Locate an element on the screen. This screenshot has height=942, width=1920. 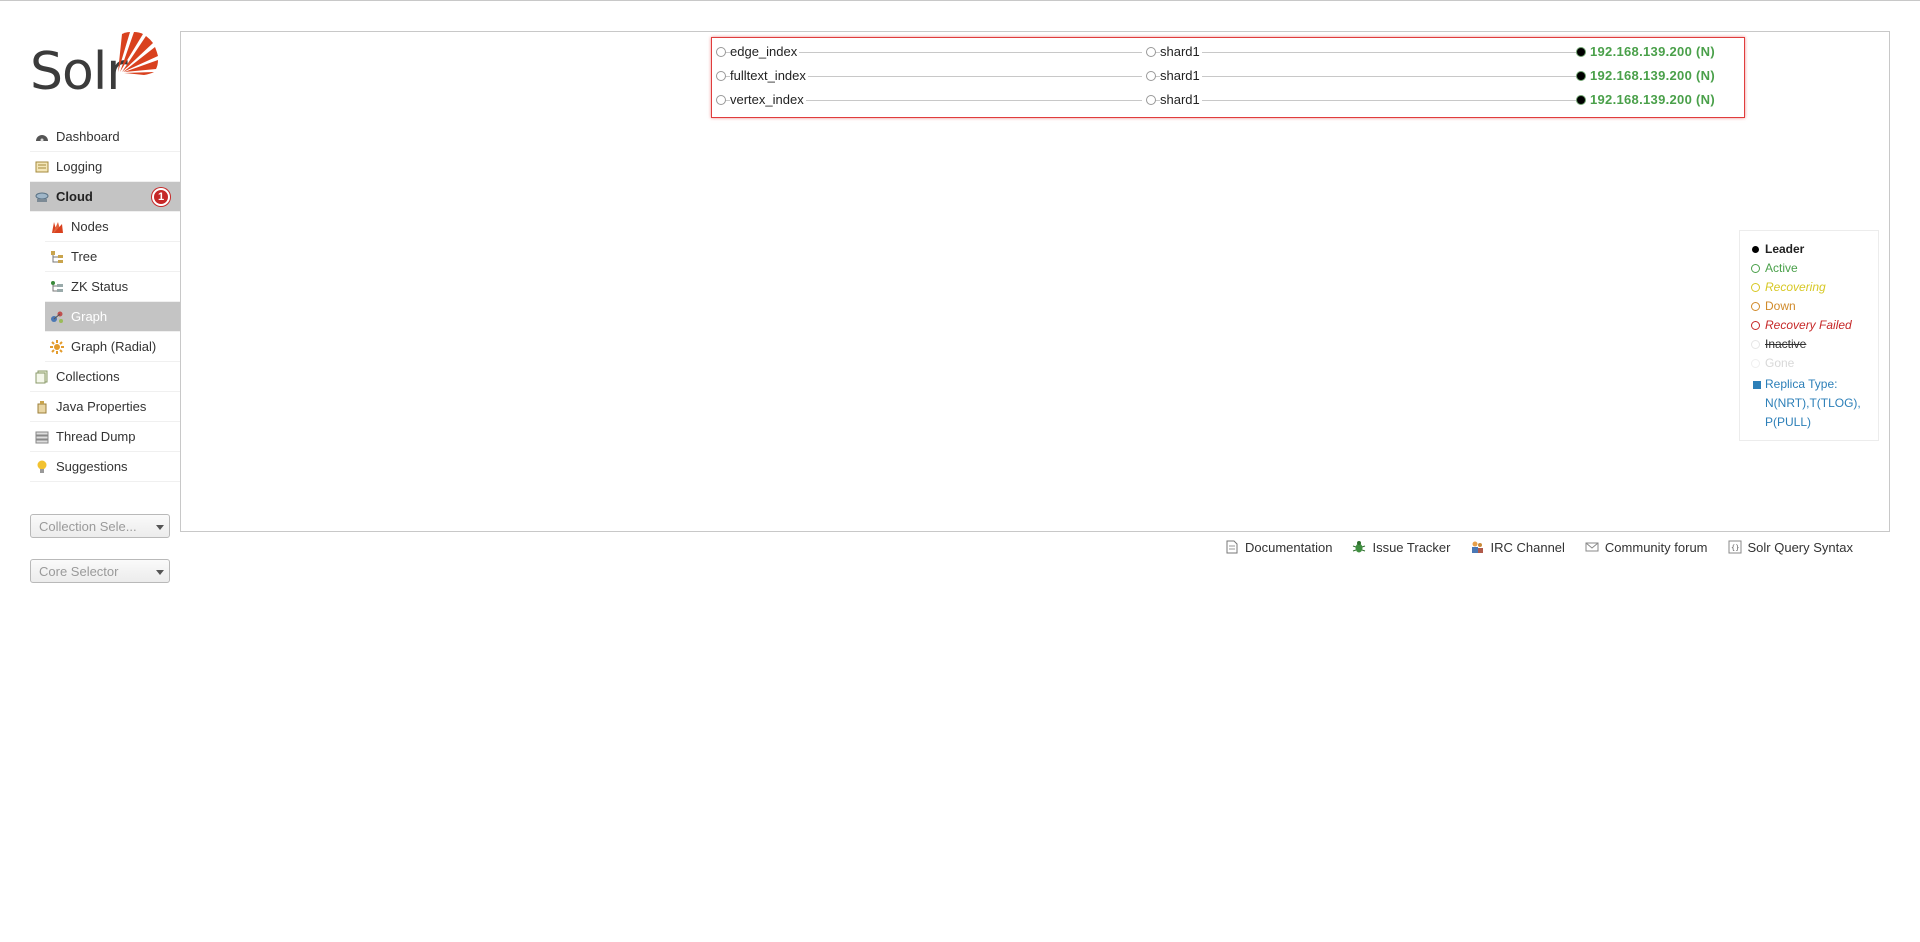
legend-replica-type-line-2: N(NRT),T(TLOG), is located at coordinates (1813, 403).